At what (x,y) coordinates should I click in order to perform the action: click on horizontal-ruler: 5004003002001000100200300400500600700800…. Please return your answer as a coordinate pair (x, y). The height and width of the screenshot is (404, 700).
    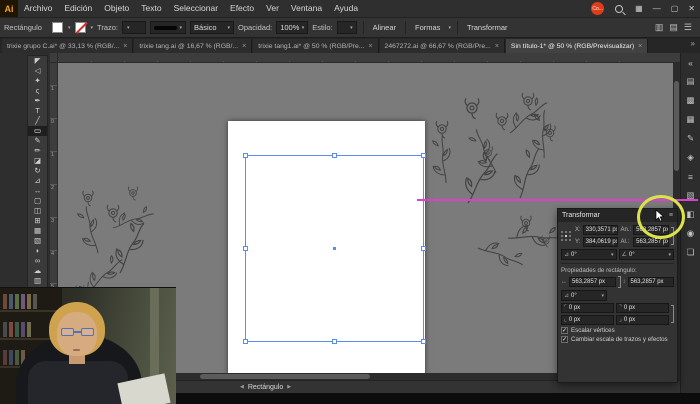
    Looking at the image, I should click on (369, 58).